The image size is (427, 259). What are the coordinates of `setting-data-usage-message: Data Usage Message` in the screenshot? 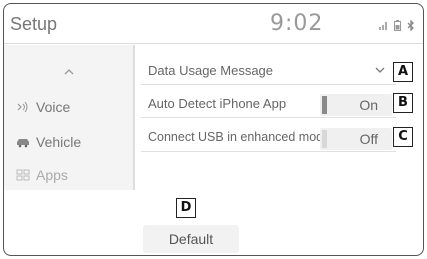 It's located at (268, 71).